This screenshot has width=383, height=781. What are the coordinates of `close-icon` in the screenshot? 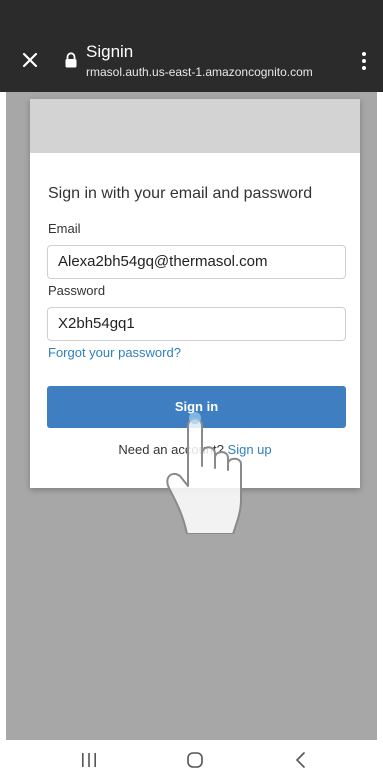 It's located at (30, 60).